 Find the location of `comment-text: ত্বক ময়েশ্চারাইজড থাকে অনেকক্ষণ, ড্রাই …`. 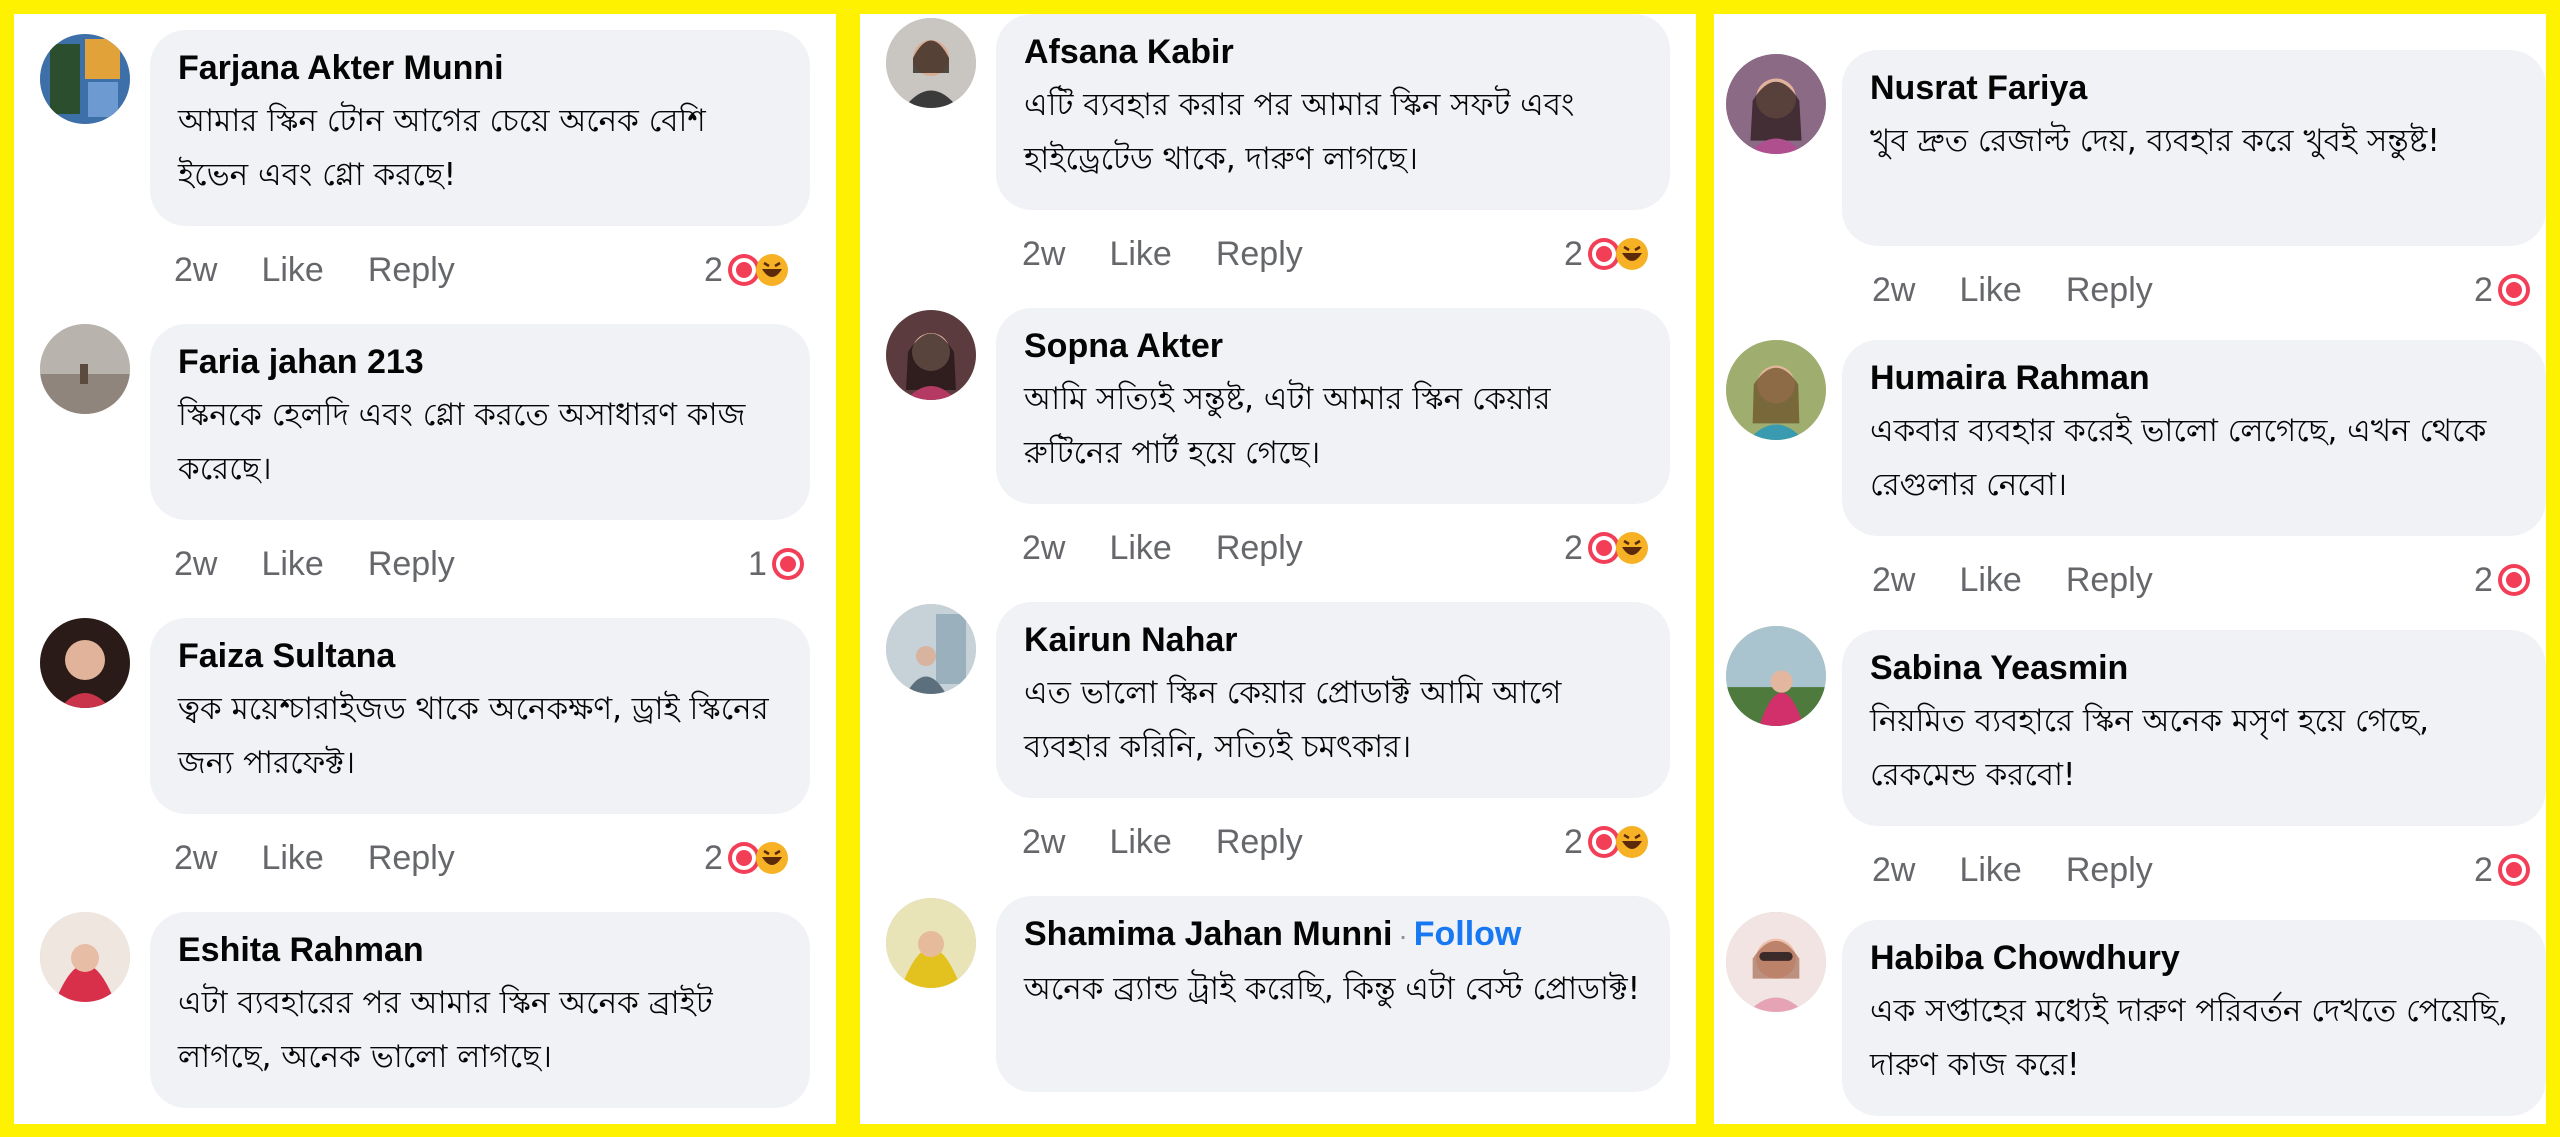

comment-text: ত্বক ময়েশ্চারাইজড থাকে অনেকক্ষণ, ড্রাই … is located at coordinates (473, 736).